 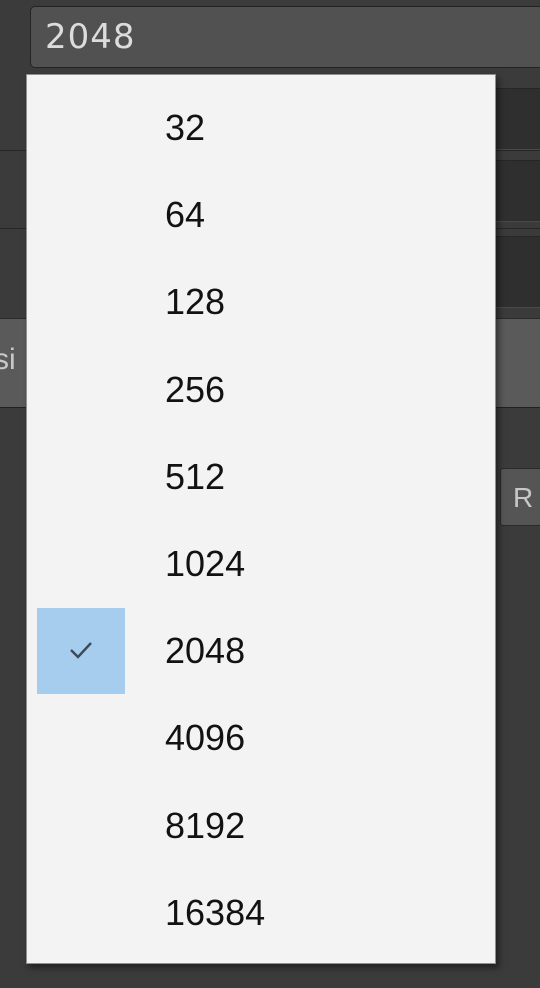 What do you see at coordinates (261, 651) in the screenshot?
I see `dropdown-option: 2048` at bounding box center [261, 651].